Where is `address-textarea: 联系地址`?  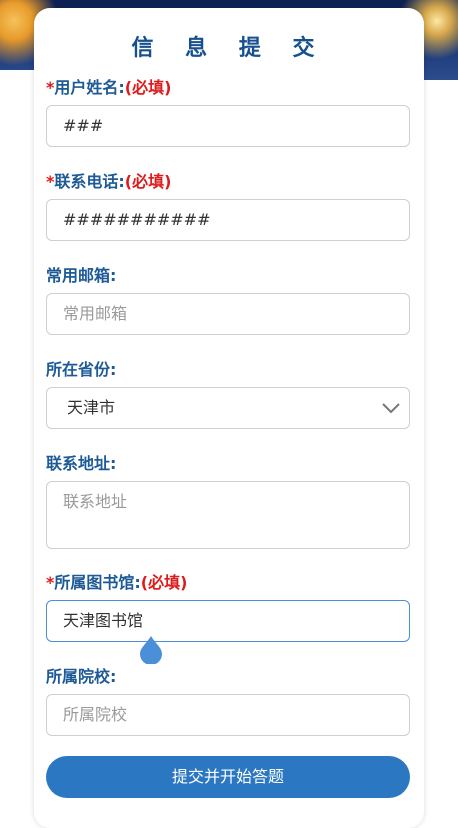 address-textarea: 联系地址 is located at coordinates (228, 515).